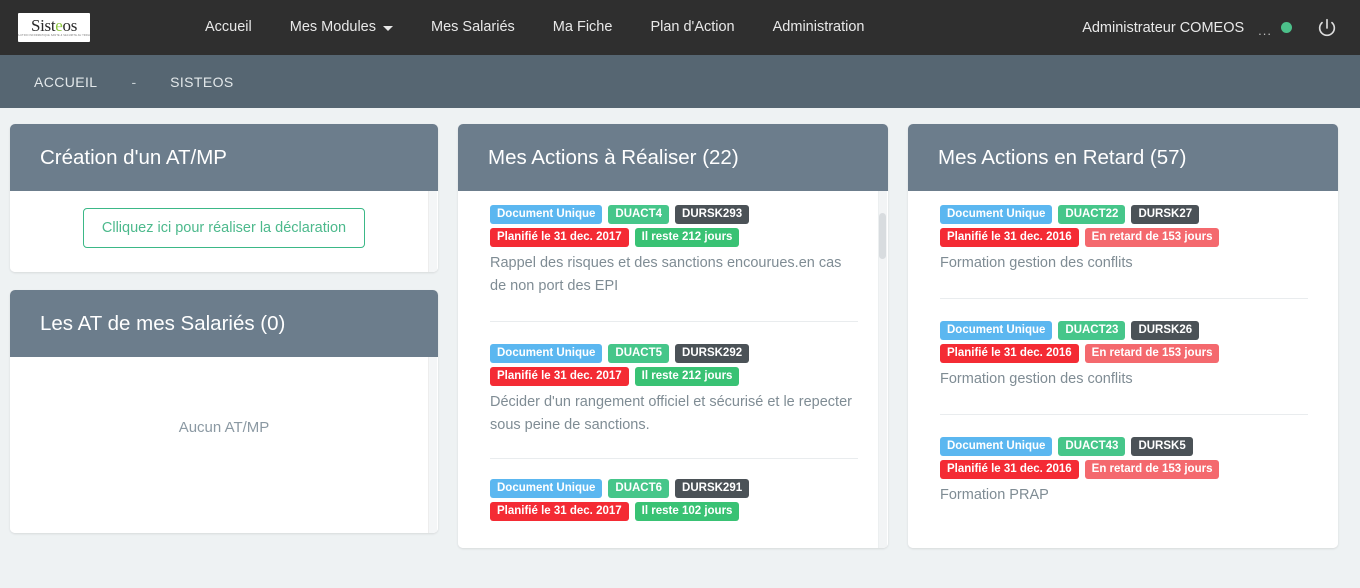 This screenshot has width=1360, height=588. I want to click on user-name-label: Administrateur COMEOS, so click(1163, 28).